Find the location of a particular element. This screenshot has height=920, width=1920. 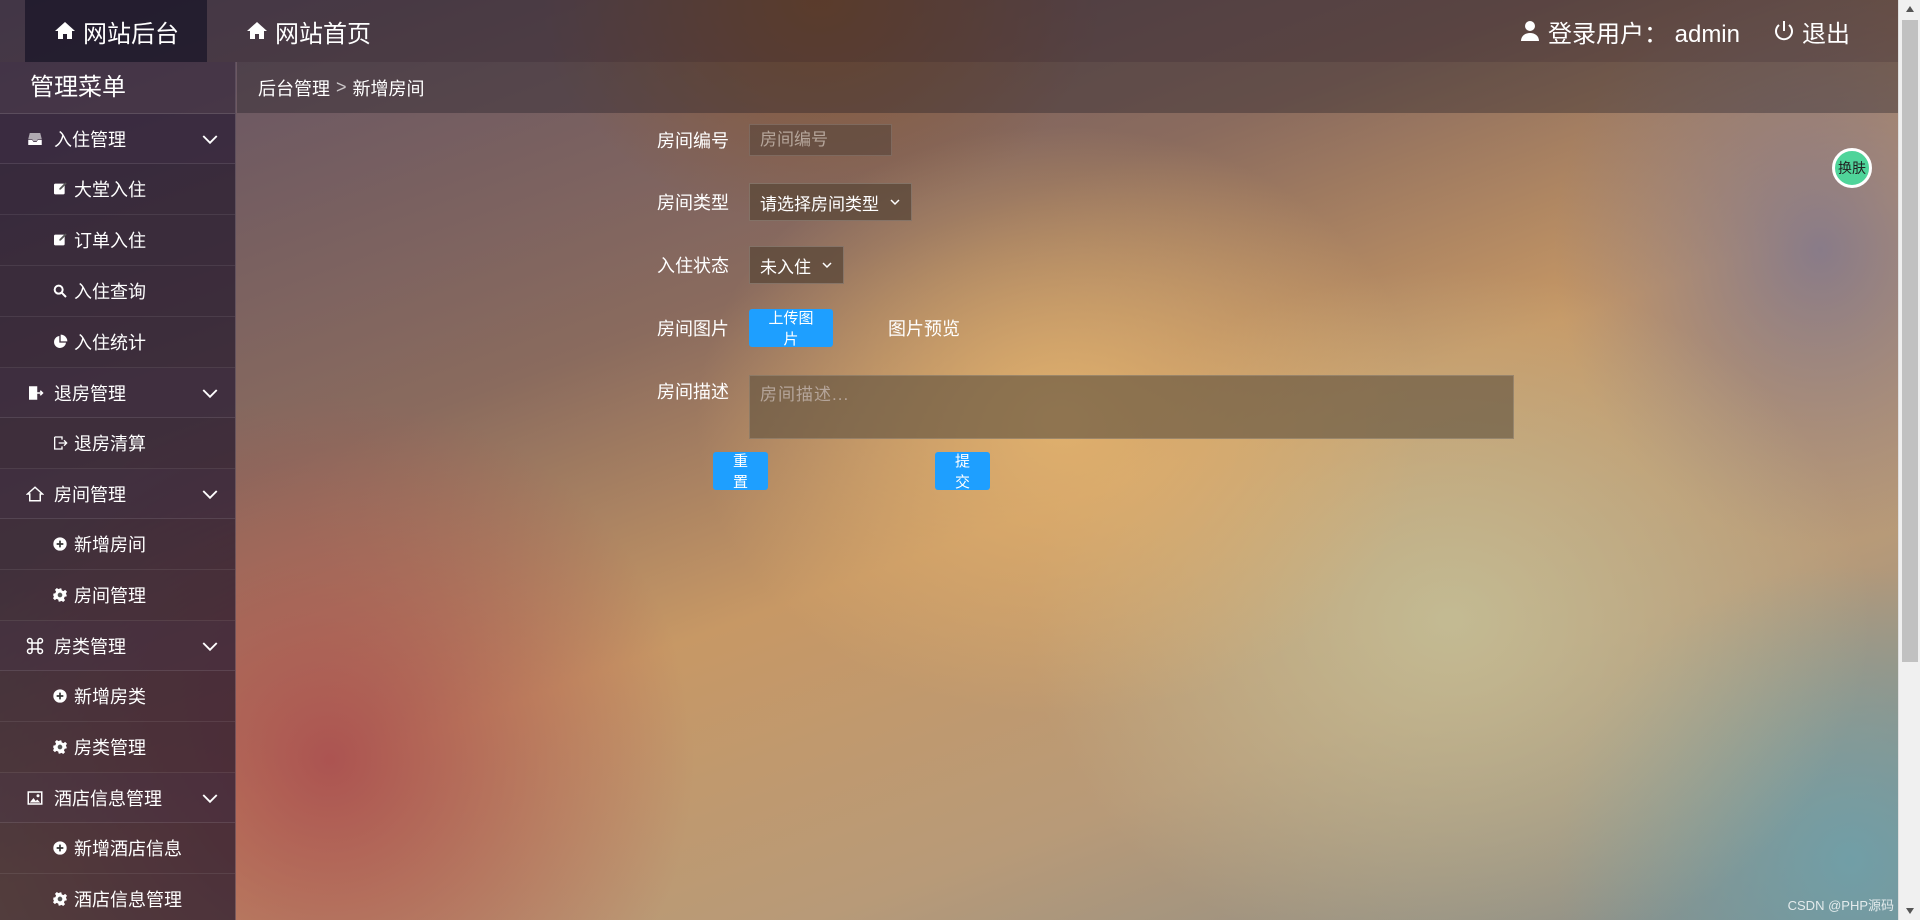

menu-item-lobby-checkin: 大堂入住 is located at coordinates (117, 189).